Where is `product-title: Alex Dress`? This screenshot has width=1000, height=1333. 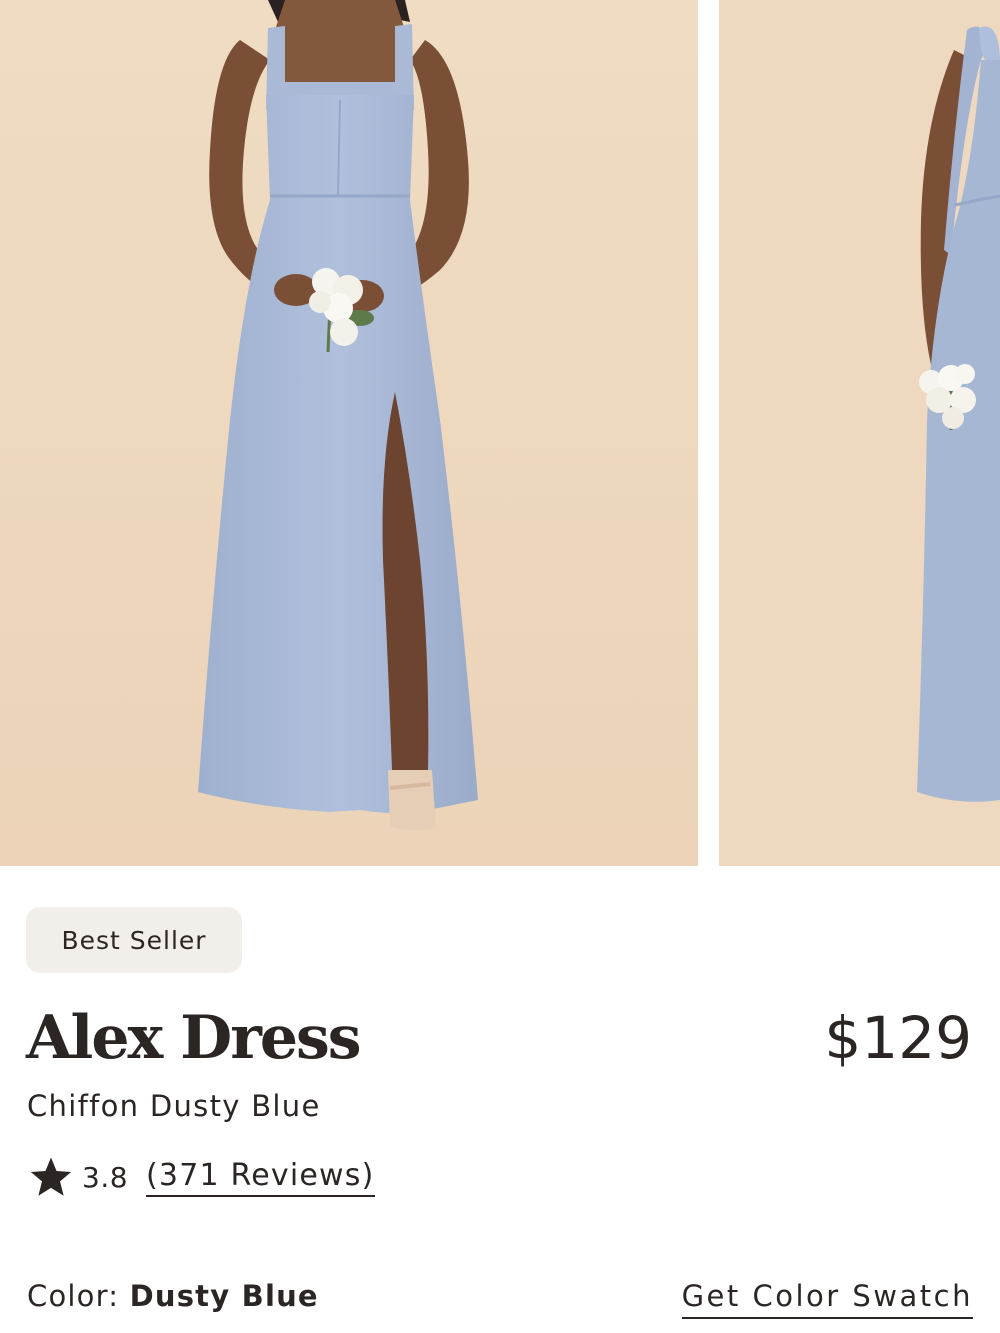 product-title: Alex Dress is located at coordinates (194, 1038).